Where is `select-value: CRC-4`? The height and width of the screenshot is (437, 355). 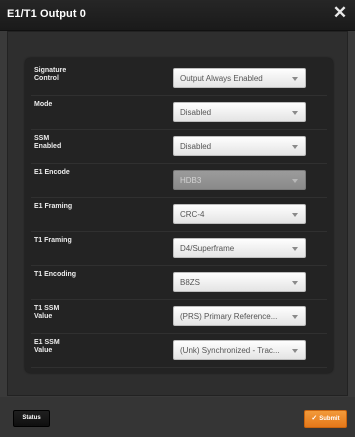
select-value: CRC-4 is located at coordinates (192, 214).